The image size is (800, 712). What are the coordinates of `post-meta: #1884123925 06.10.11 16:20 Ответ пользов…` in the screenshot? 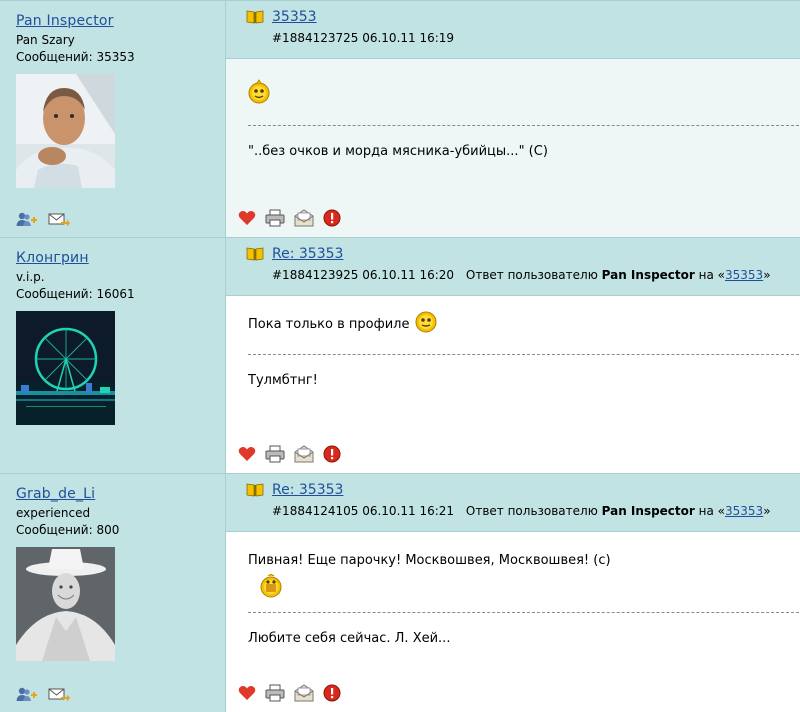 It's located at (523, 275).